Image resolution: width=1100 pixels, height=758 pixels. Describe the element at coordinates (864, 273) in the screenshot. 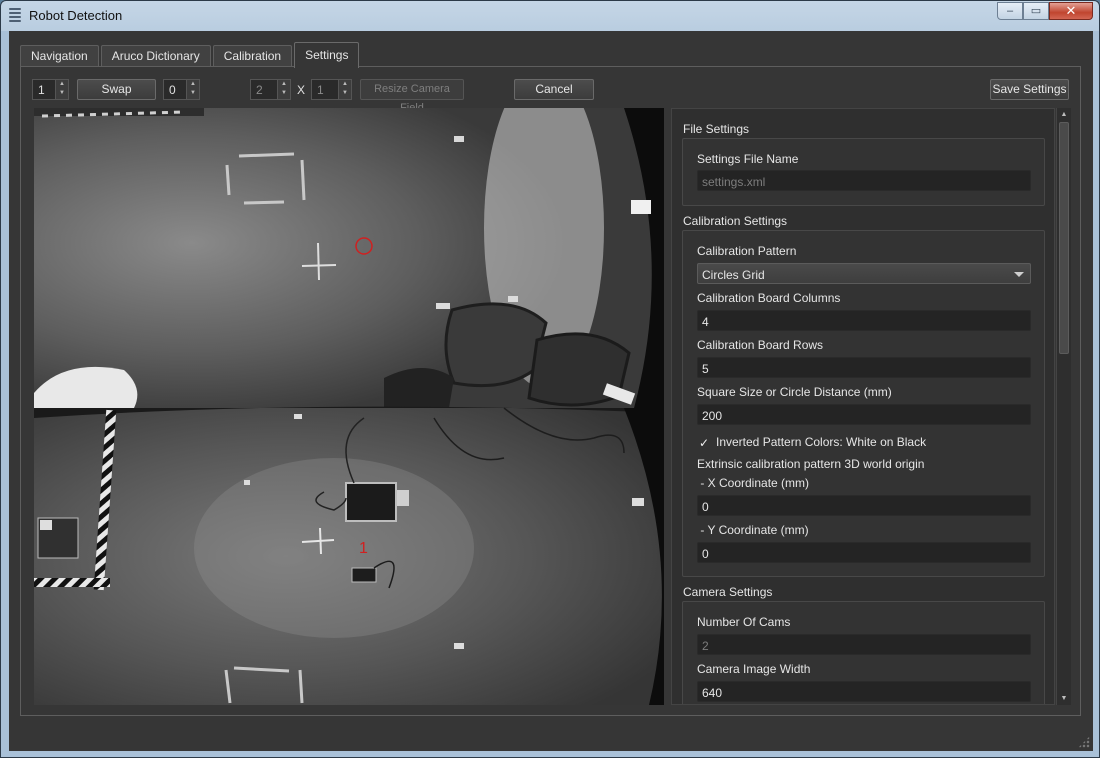

I see `calibration-pattern-dropdown: Circles Grid` at that location.